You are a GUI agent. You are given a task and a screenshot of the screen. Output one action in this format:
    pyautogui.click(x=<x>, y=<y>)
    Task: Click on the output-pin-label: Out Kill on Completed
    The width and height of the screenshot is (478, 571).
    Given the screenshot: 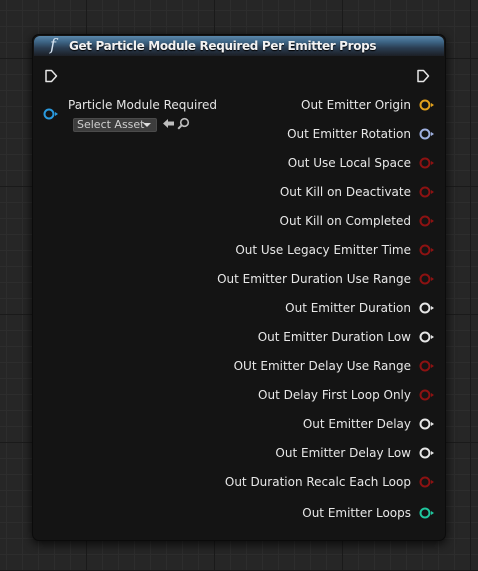 What is the action you would take?
    pyautogui.click(x=345, y=221)
    